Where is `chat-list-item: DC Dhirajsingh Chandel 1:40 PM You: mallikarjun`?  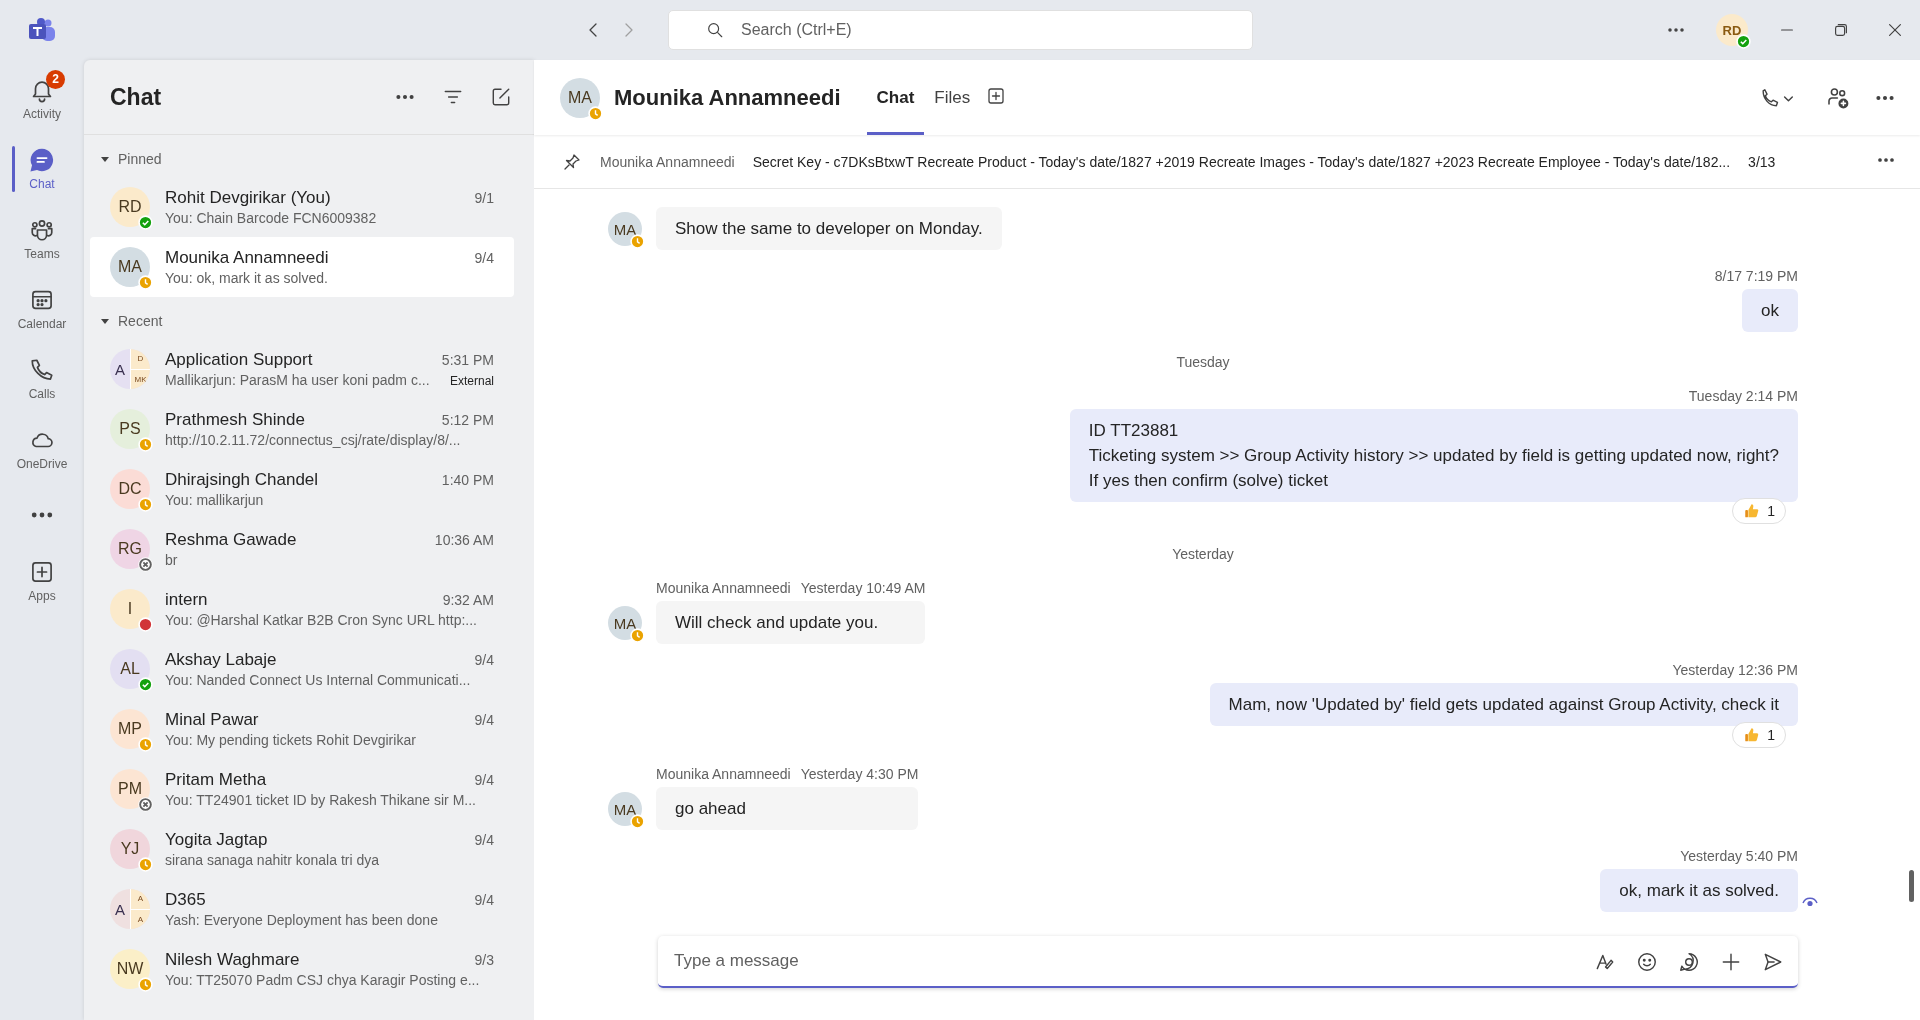 chat-list-item: DC Dhirajsingh Chandel 1:40 PM You: mallikarjun is located at coordinates (302, 489).